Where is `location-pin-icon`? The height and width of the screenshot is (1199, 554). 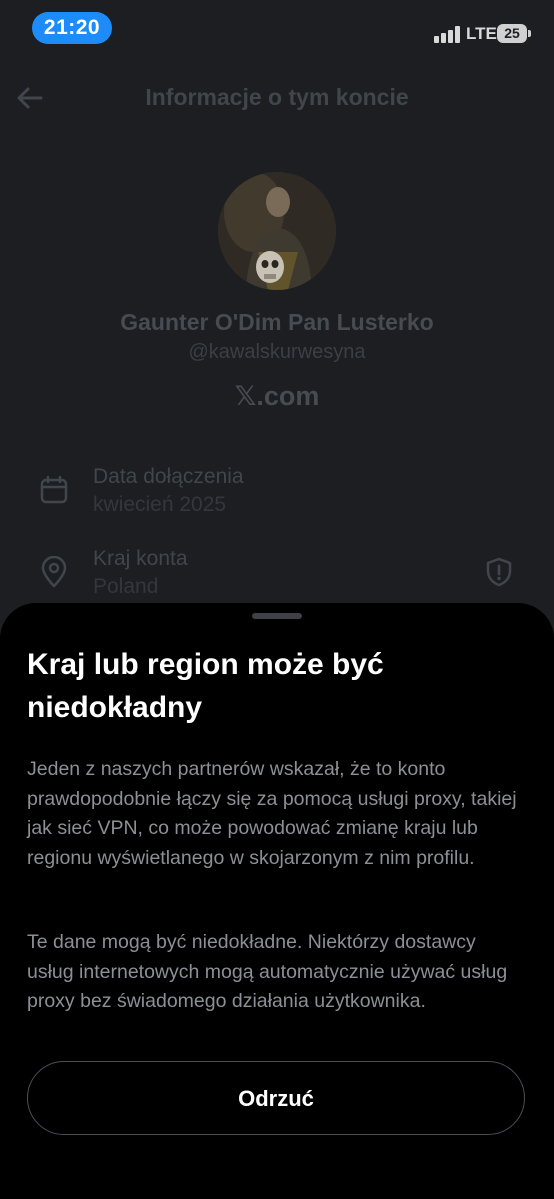 location-pin-icon is located at coordinates (54, 571).